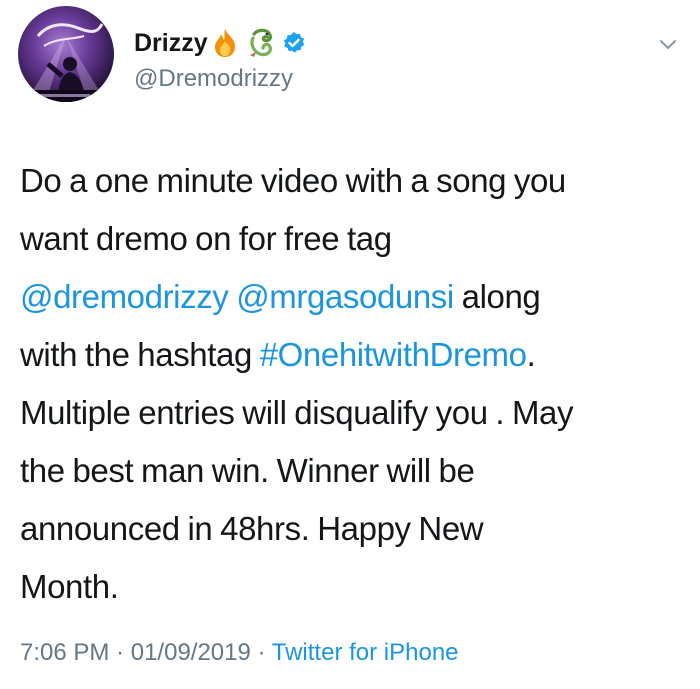 The height and width of the screenshot is (689, 700). Describe the element at coordinates (191, 652) in the screenshot. I see `tweet-date: 01/09/2019` at that location.